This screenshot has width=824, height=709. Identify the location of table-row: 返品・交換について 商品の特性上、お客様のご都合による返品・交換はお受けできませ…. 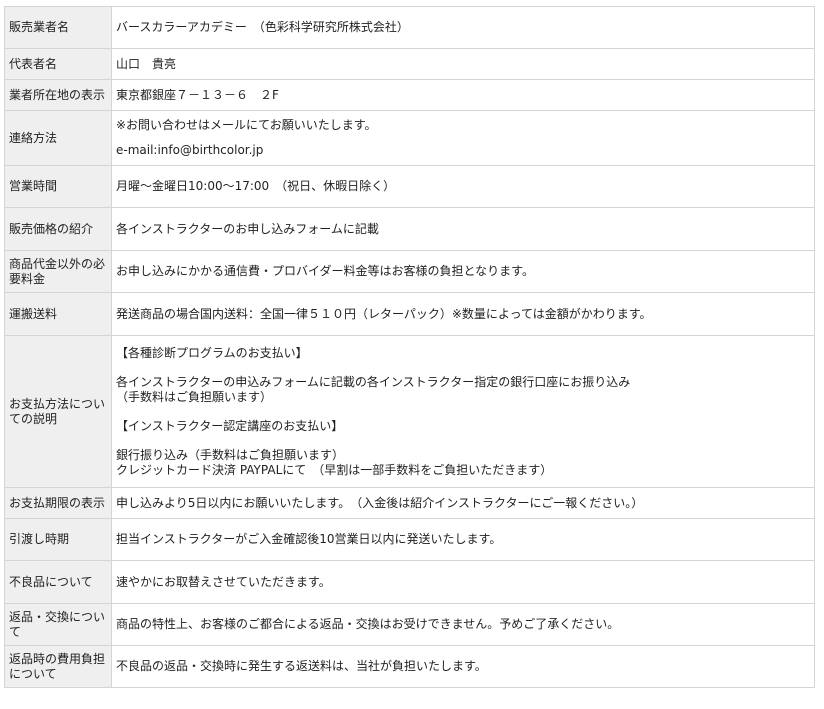
(409, 624).